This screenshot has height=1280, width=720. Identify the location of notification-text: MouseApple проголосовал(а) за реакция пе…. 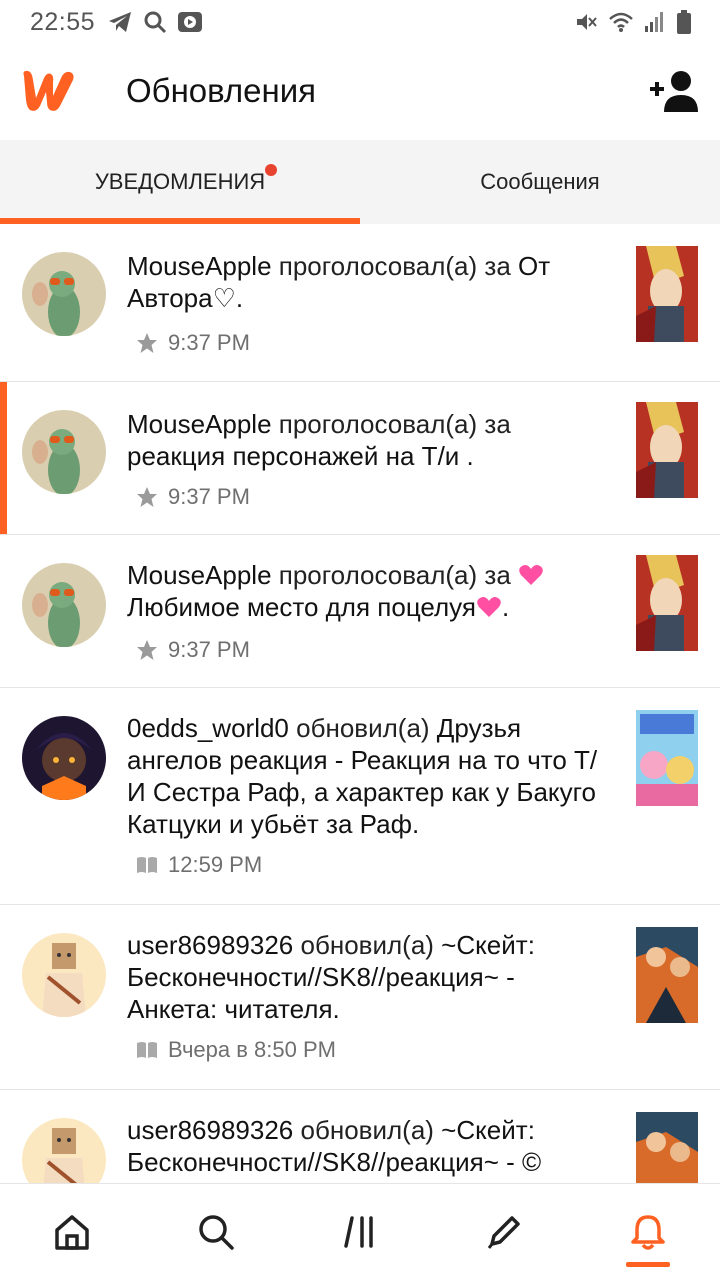
(367, 440).